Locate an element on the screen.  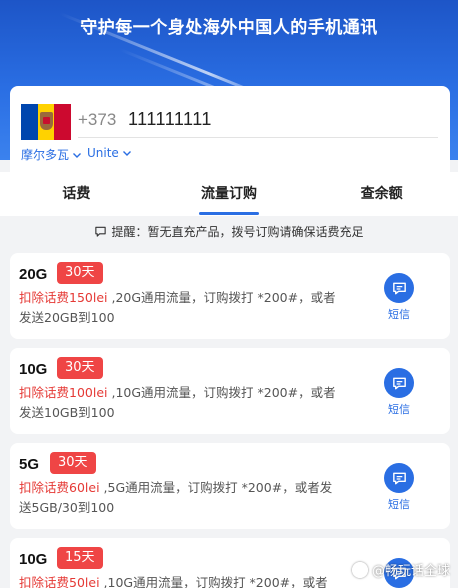
operator-label: Unite is located at coordinates (103, 153).